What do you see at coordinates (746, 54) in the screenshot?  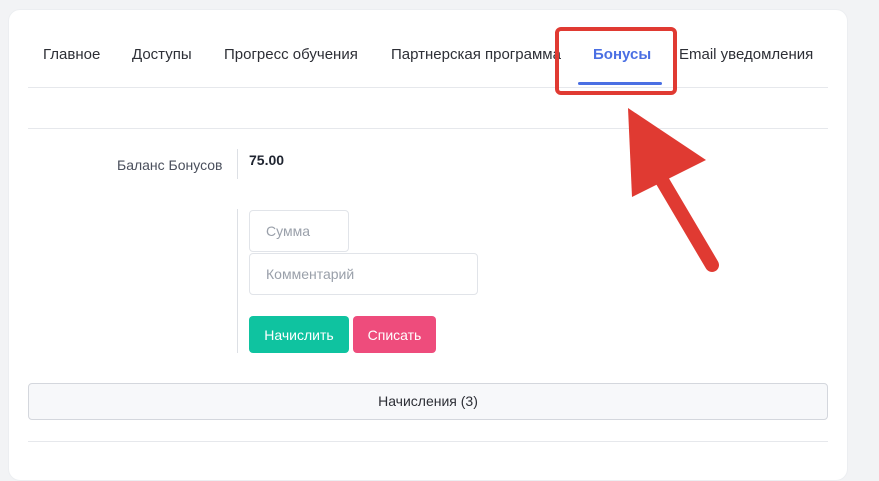 I see `tab-email-notifications: Email уведомления` at bounding box center [746, 54].